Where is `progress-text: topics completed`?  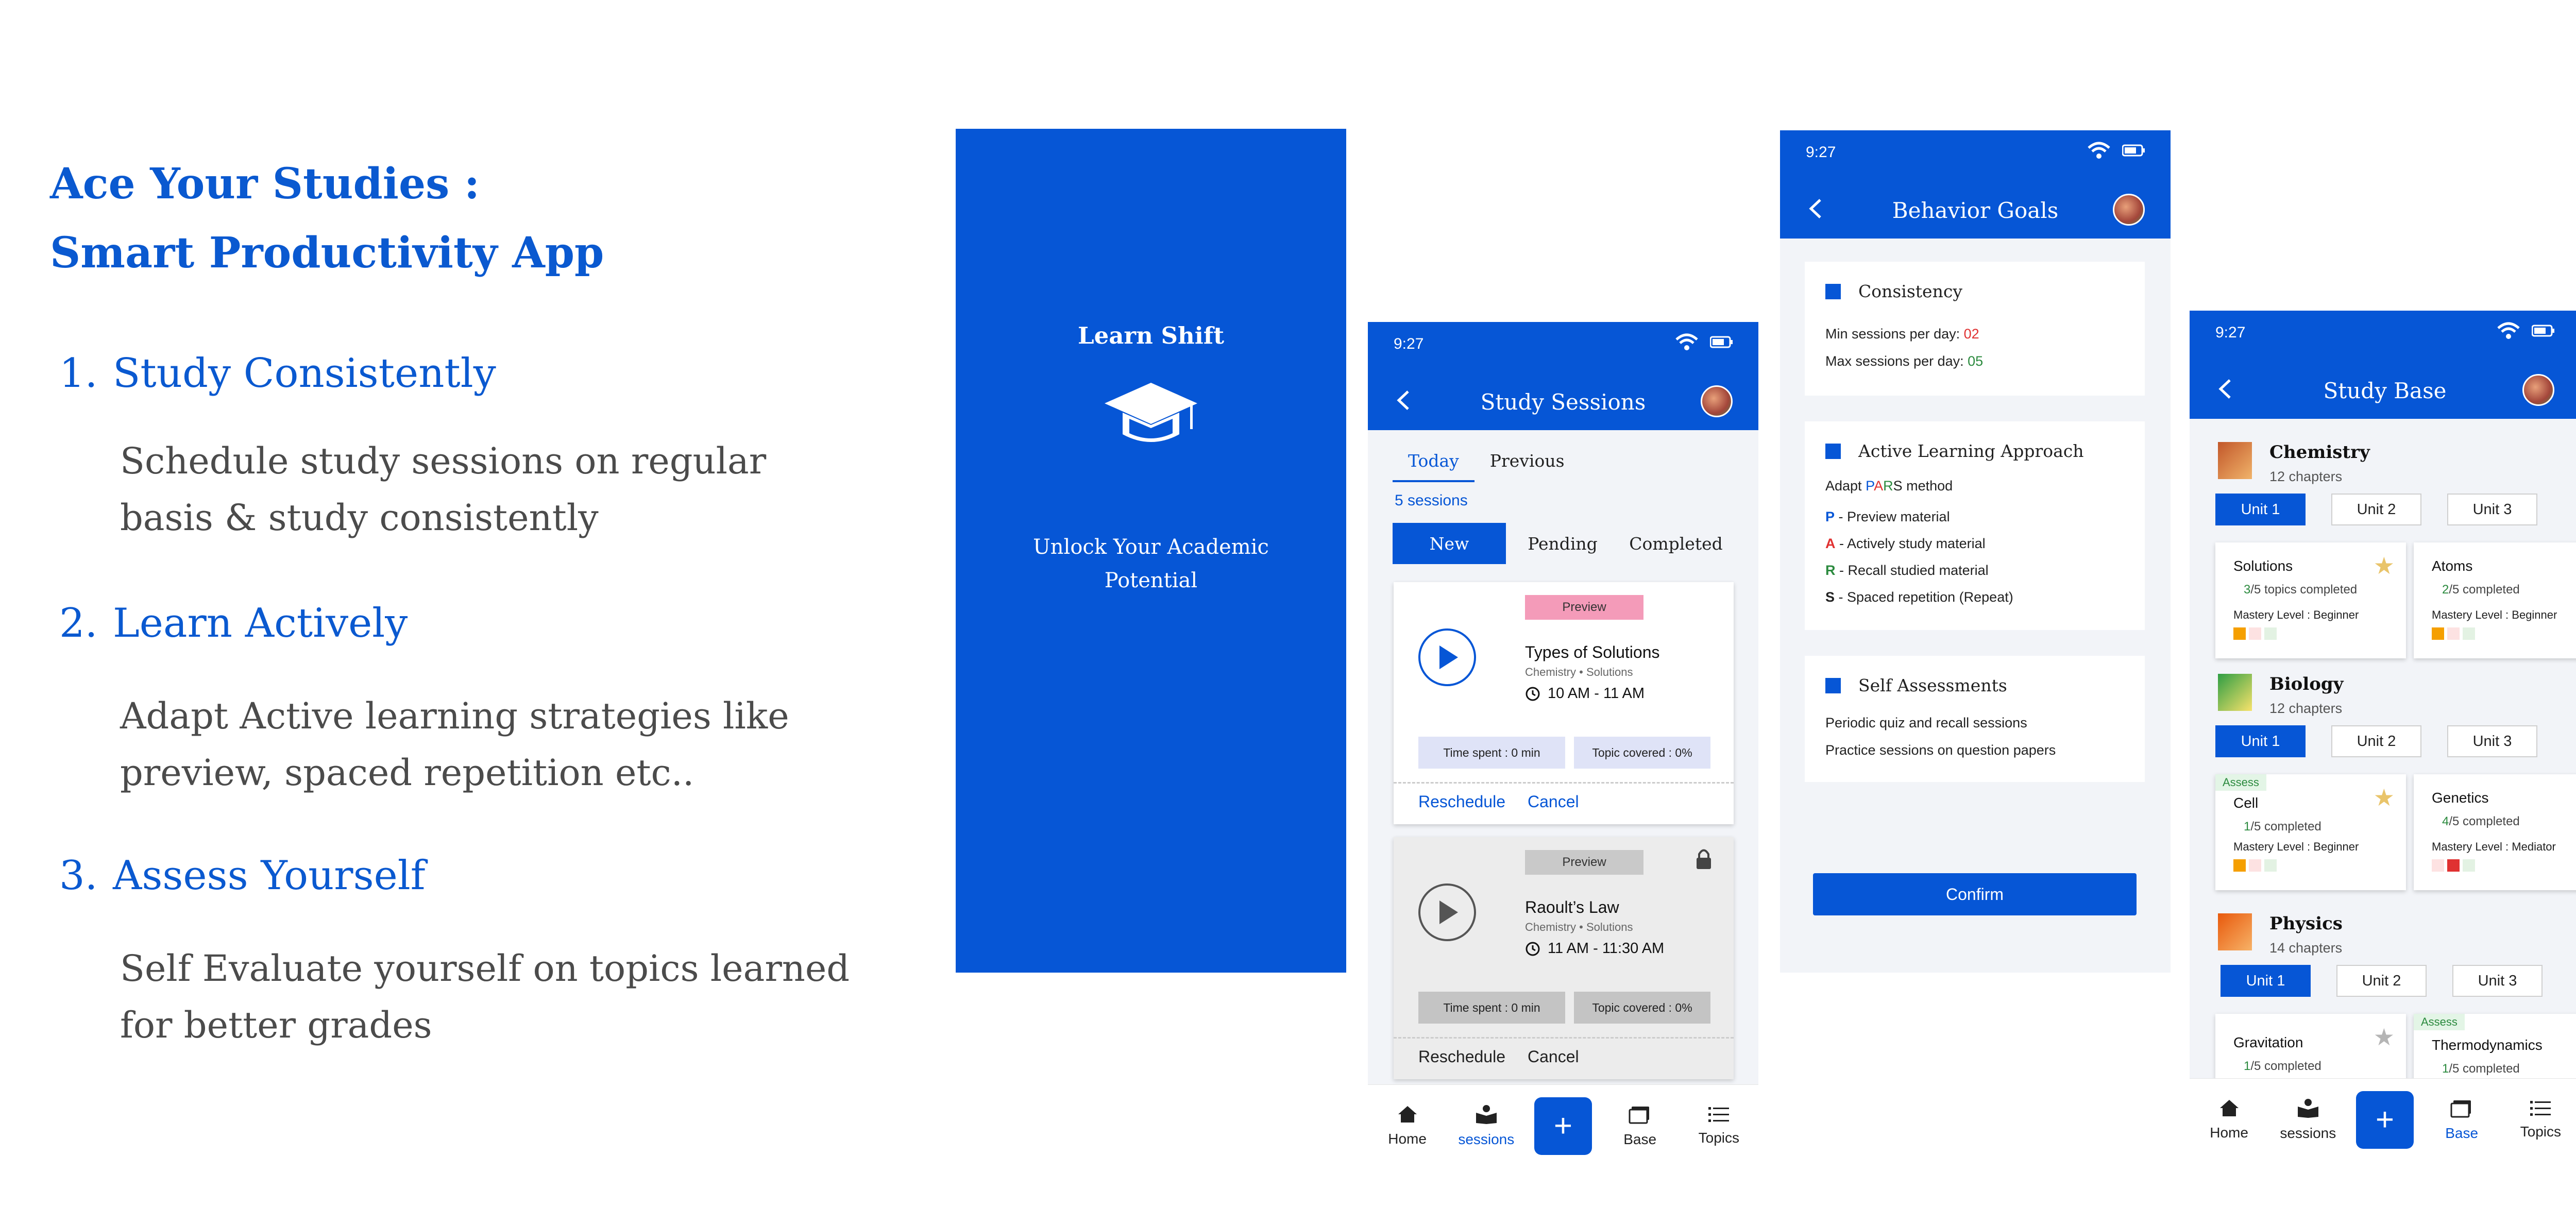
progress-text: topics completed is located at coordinates (2311, 590).